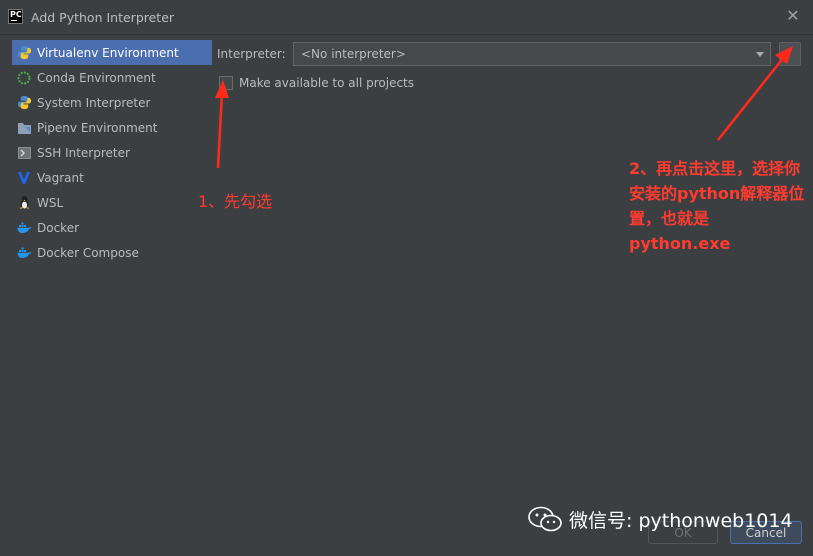 The width and height of the screenshot is (813, 556). I want to click on sidebar-item-label: System Interpreter, so click(94, 102).